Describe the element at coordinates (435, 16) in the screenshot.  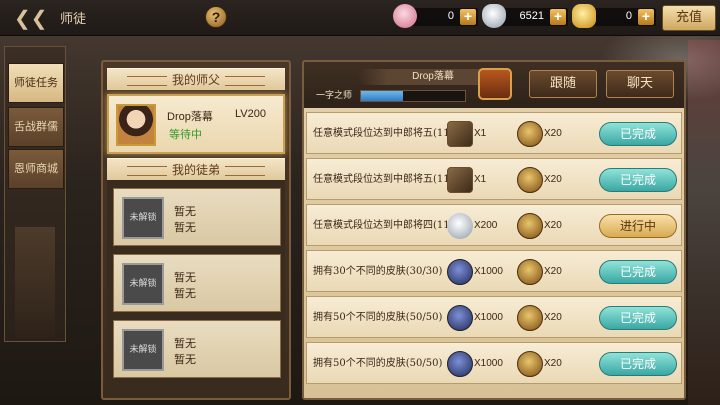
I see `peach-resource: 0 +` at that location.